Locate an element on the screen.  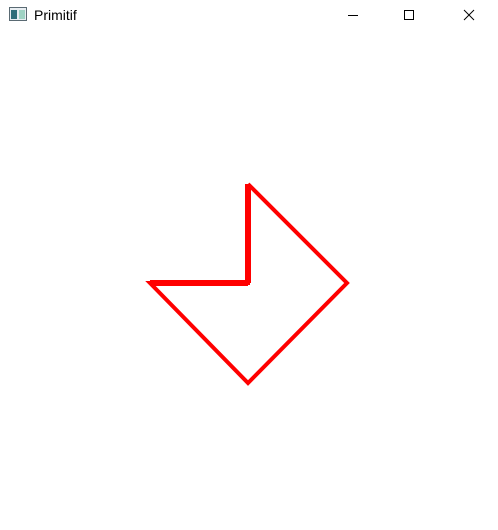
maximize-button is located at coordinates (409, 15).